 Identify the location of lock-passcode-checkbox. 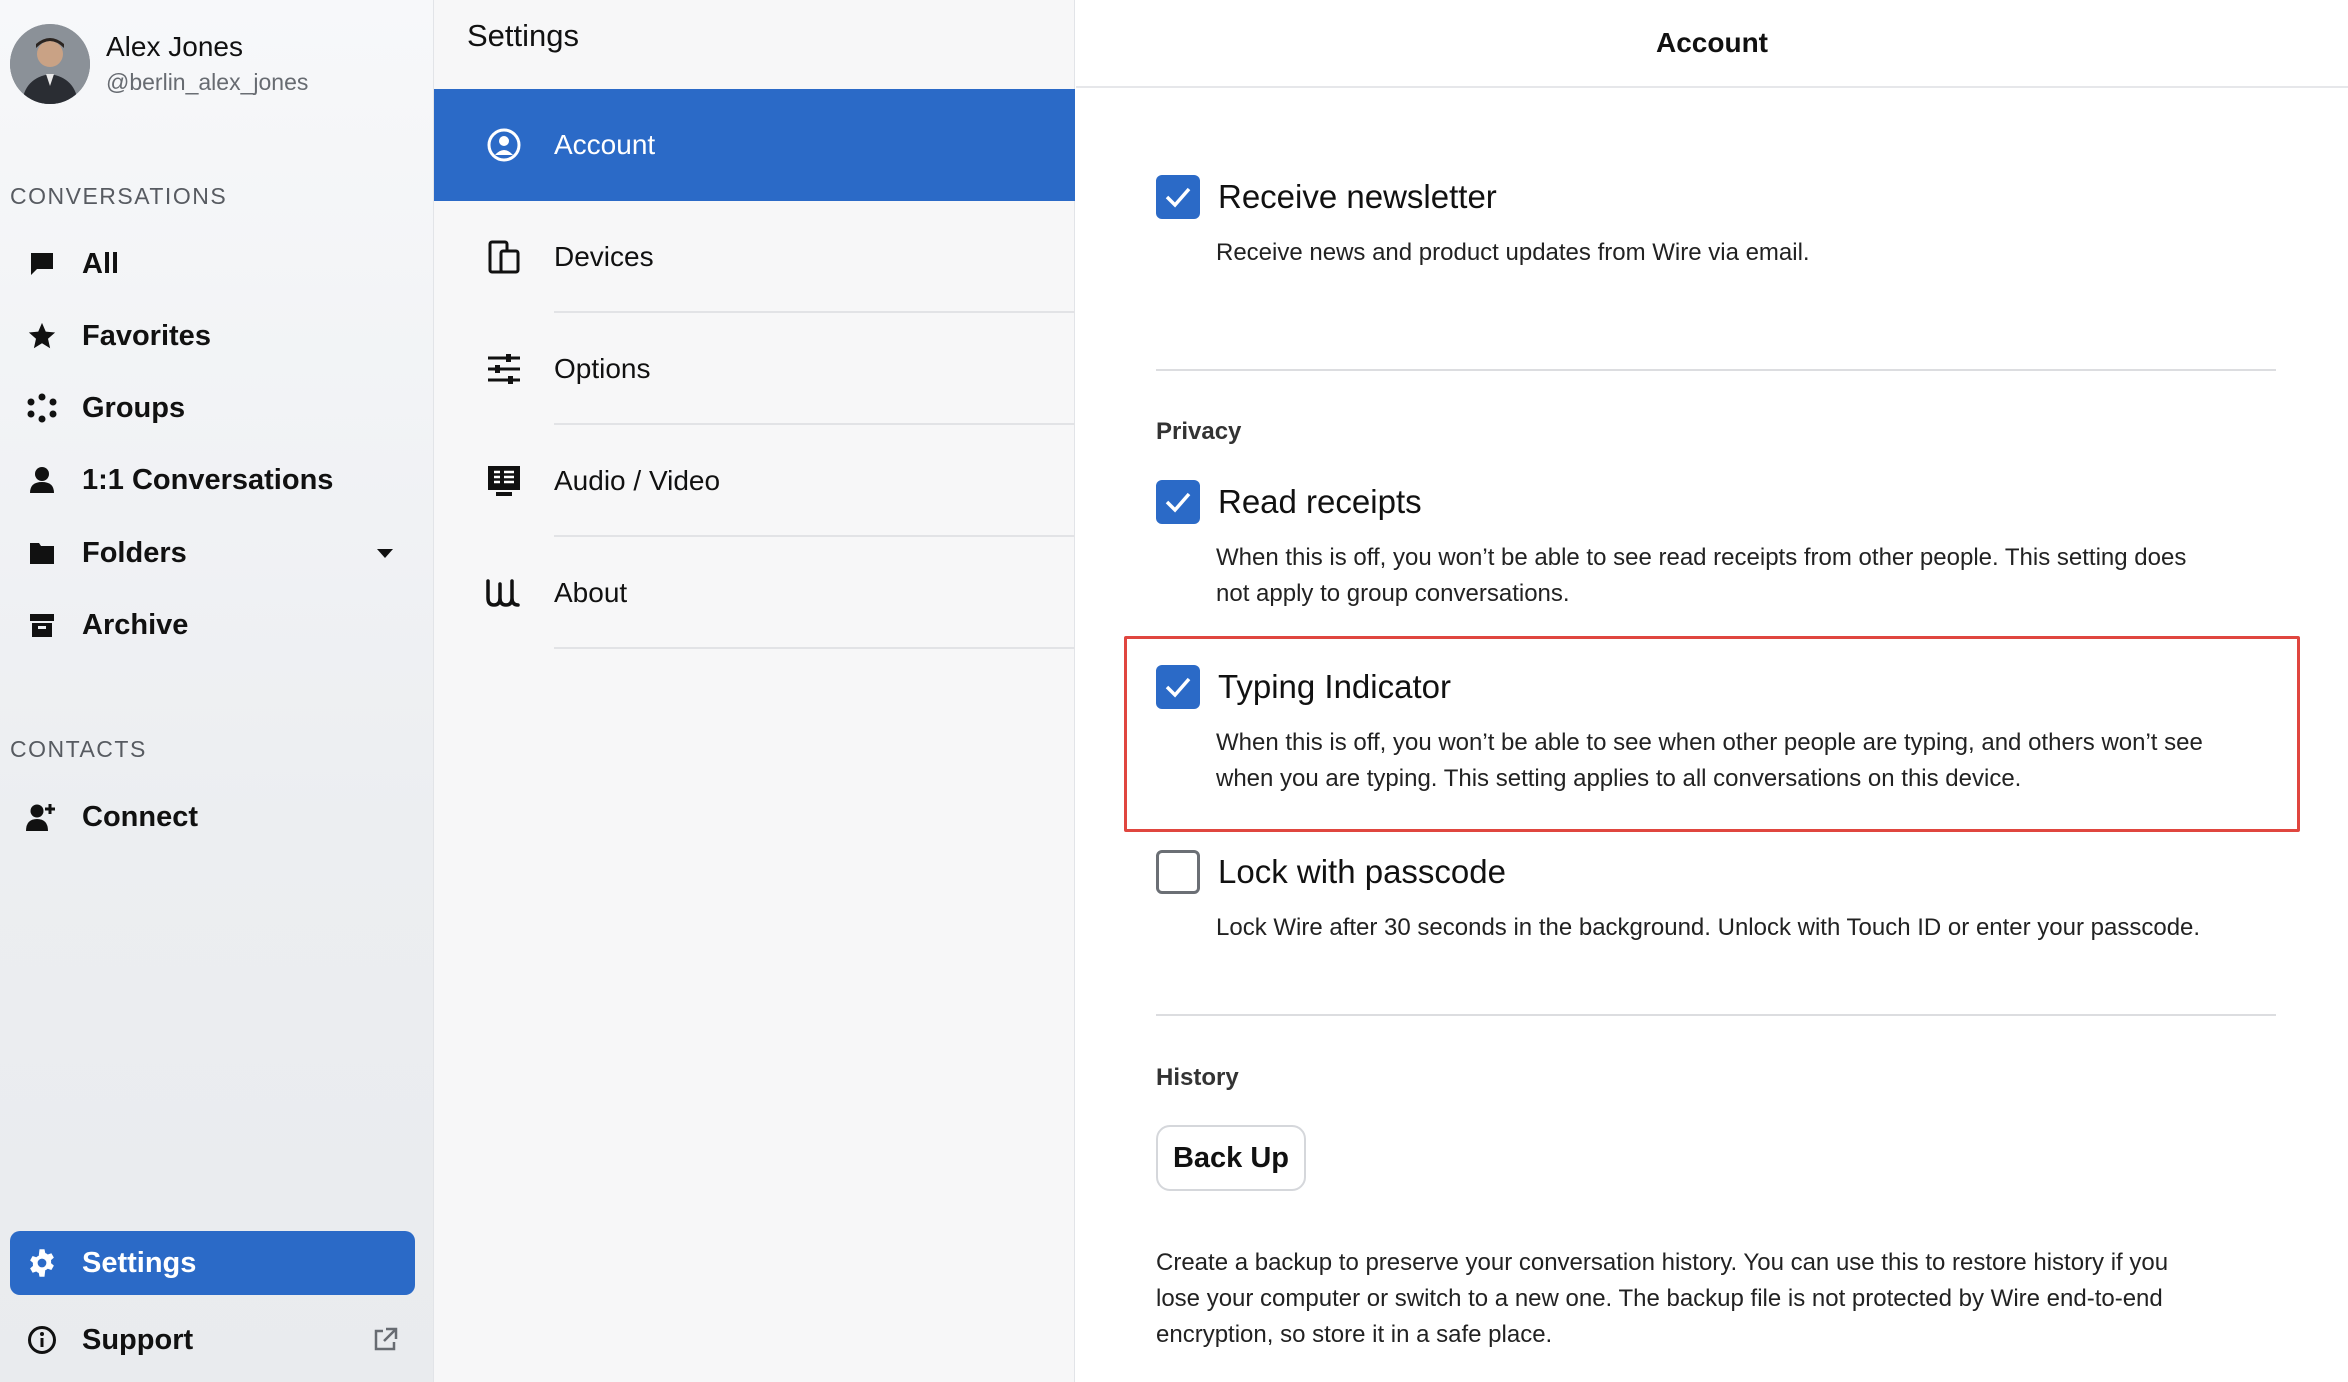
(1178, 872).